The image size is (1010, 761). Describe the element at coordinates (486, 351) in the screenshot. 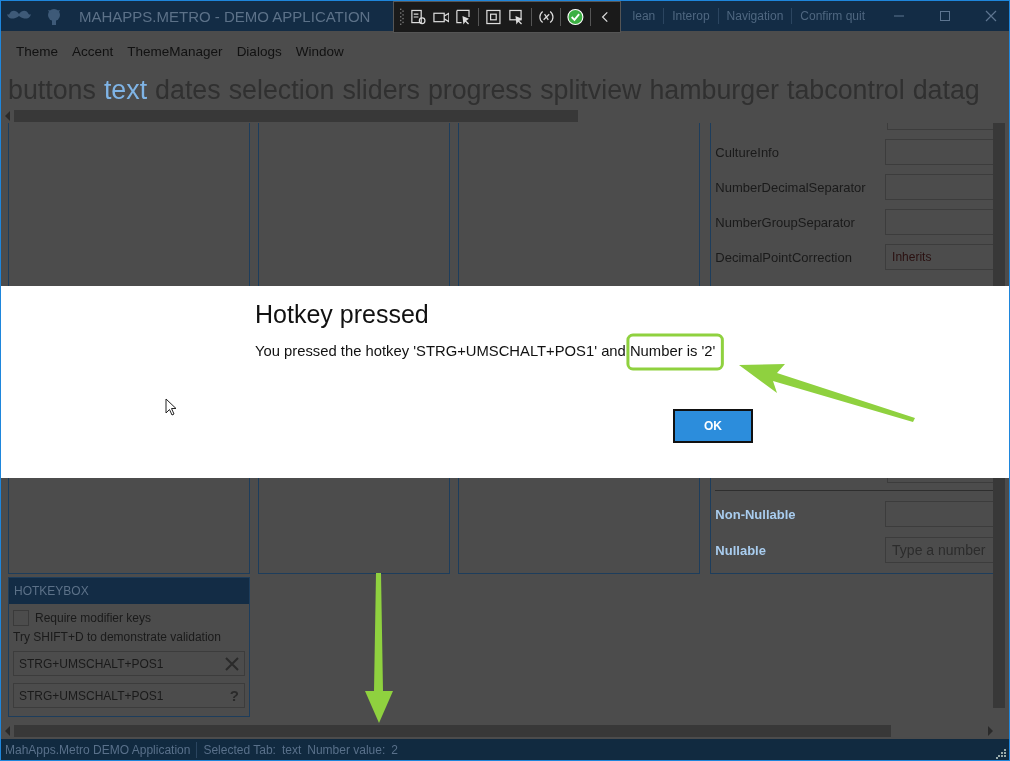

I see `dialog-message: You pressed the hotkey 'STRG+UMSCHALT+POS1' and Number is '2'` at that location.